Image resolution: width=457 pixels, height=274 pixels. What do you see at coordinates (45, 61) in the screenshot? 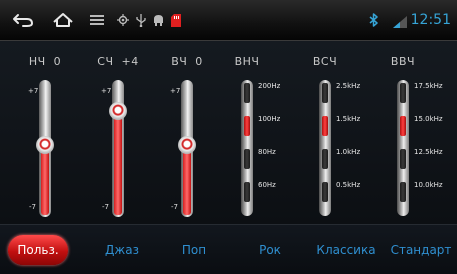
I see `slider-label: НЧ 0` at bounding box center [45, 61].